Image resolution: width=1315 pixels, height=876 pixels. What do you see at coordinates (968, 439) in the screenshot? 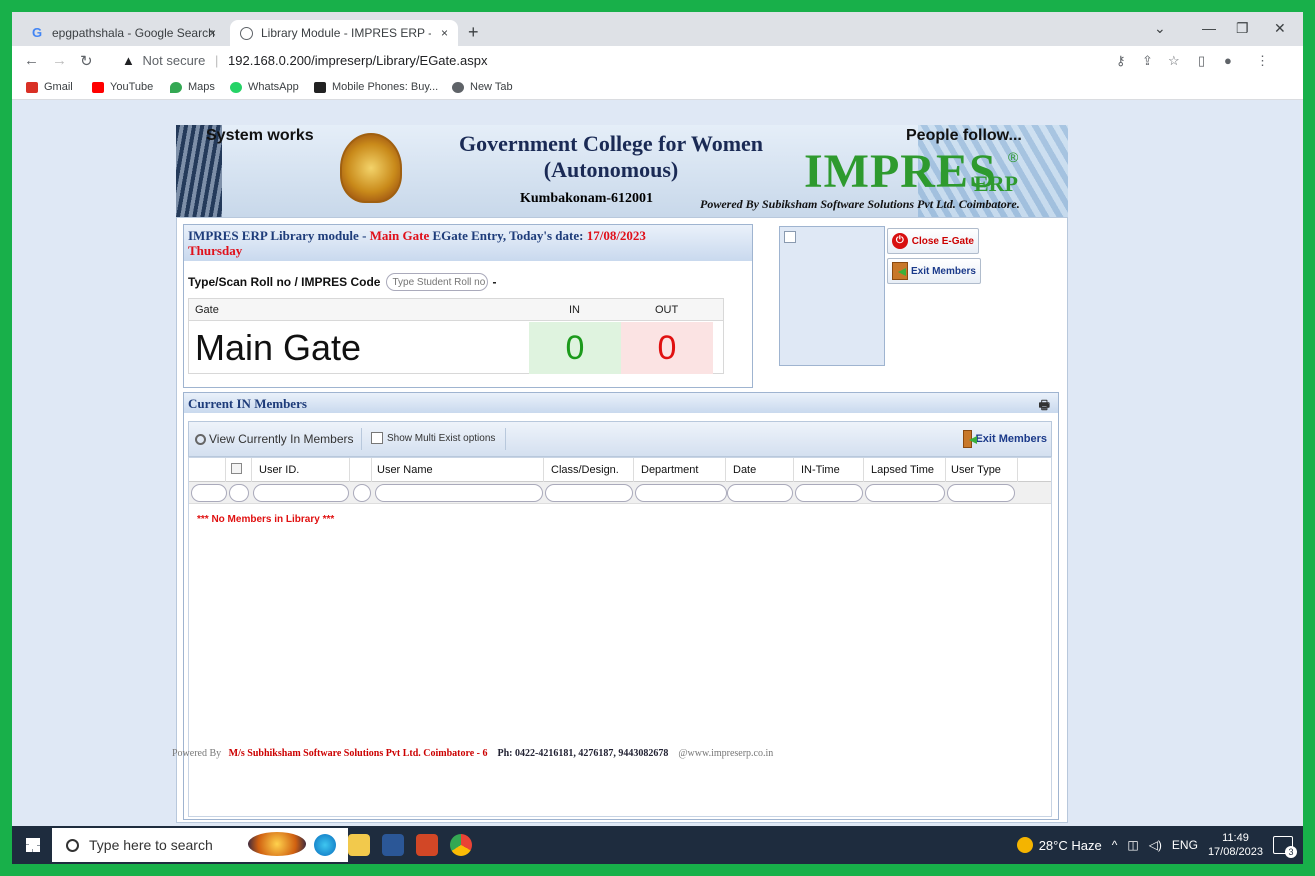
I see `exit-door-icon` at bounding box center [968, 439].